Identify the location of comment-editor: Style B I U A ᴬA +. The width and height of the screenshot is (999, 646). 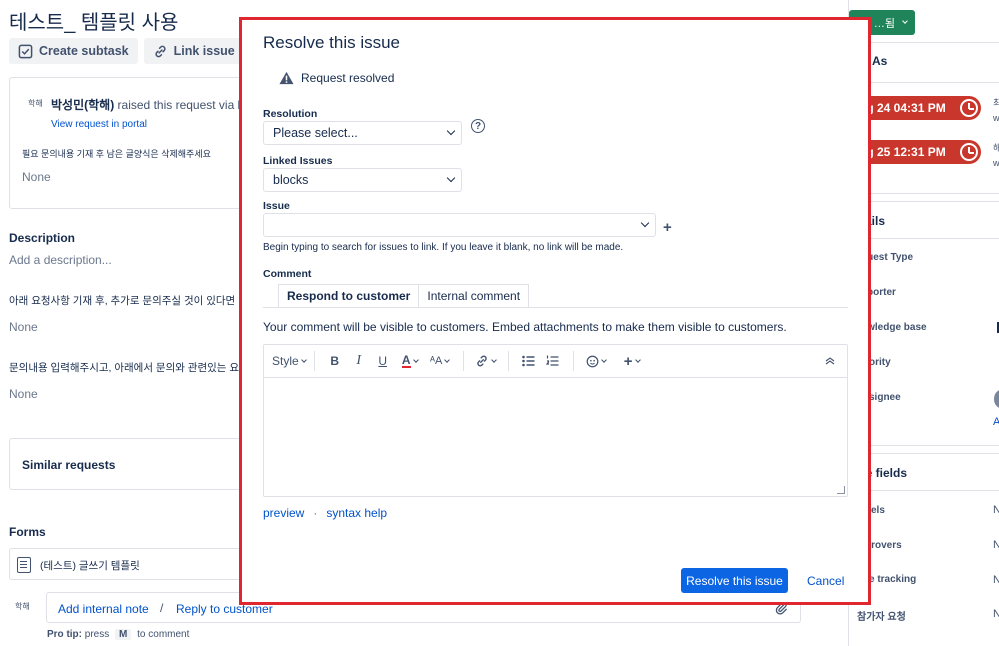
(555, 420).